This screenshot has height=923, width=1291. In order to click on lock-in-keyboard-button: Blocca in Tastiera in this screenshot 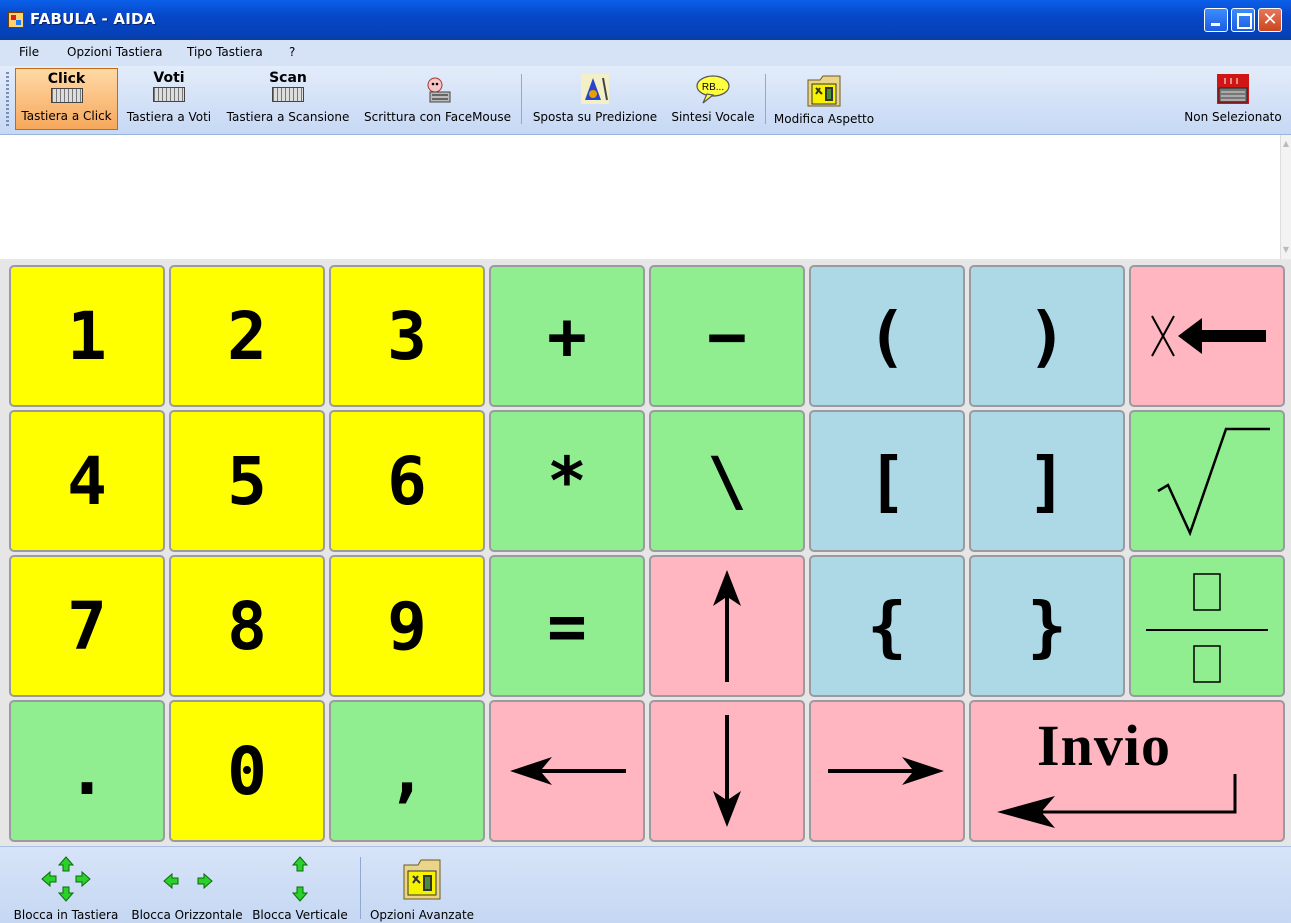, I will do `click(66, 885)`.